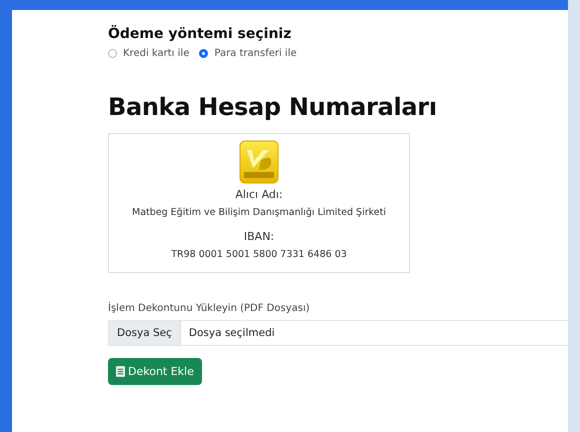 This screenshot has height=432, width=580. Describe the element at coordinates (255, 53) in the screenshot. I see `radio-label: Para transferi ile` at that location.